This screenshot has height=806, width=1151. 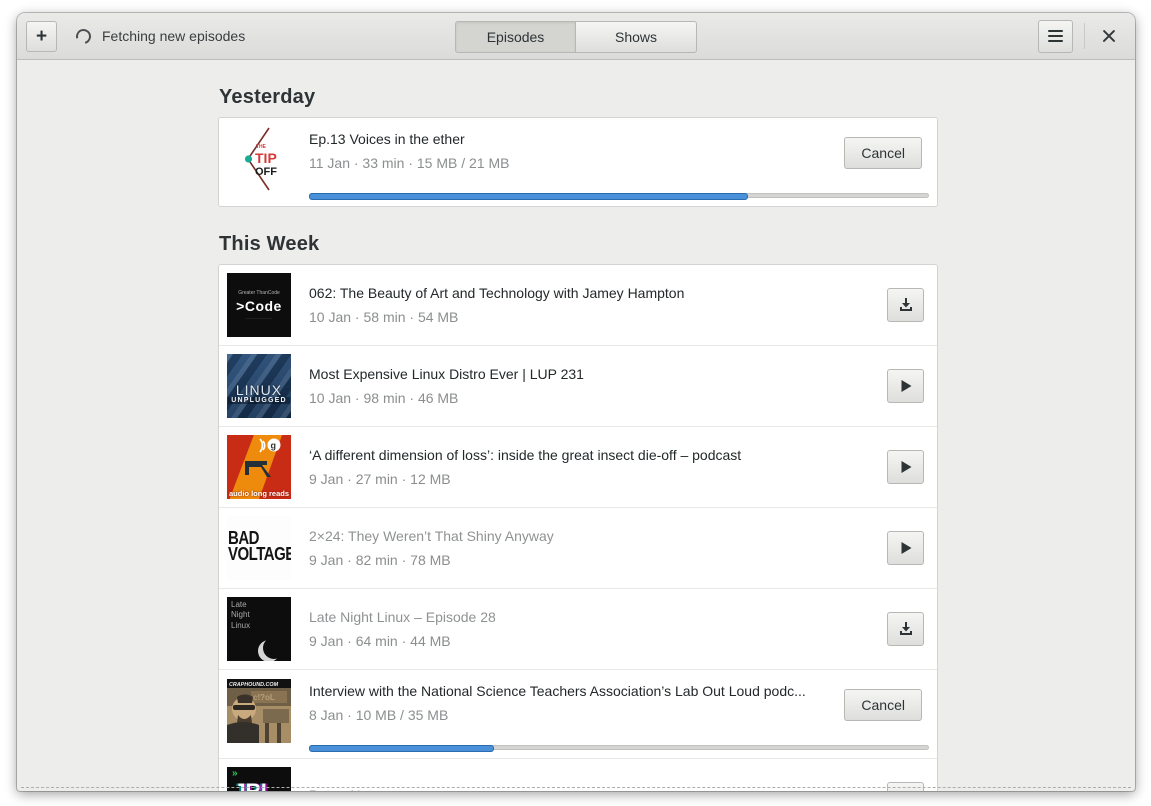 What do you see at coordinates (1055, 36) in the screenshot?
I see `hamburger-menu-button` at bounding box center [1055, 36].